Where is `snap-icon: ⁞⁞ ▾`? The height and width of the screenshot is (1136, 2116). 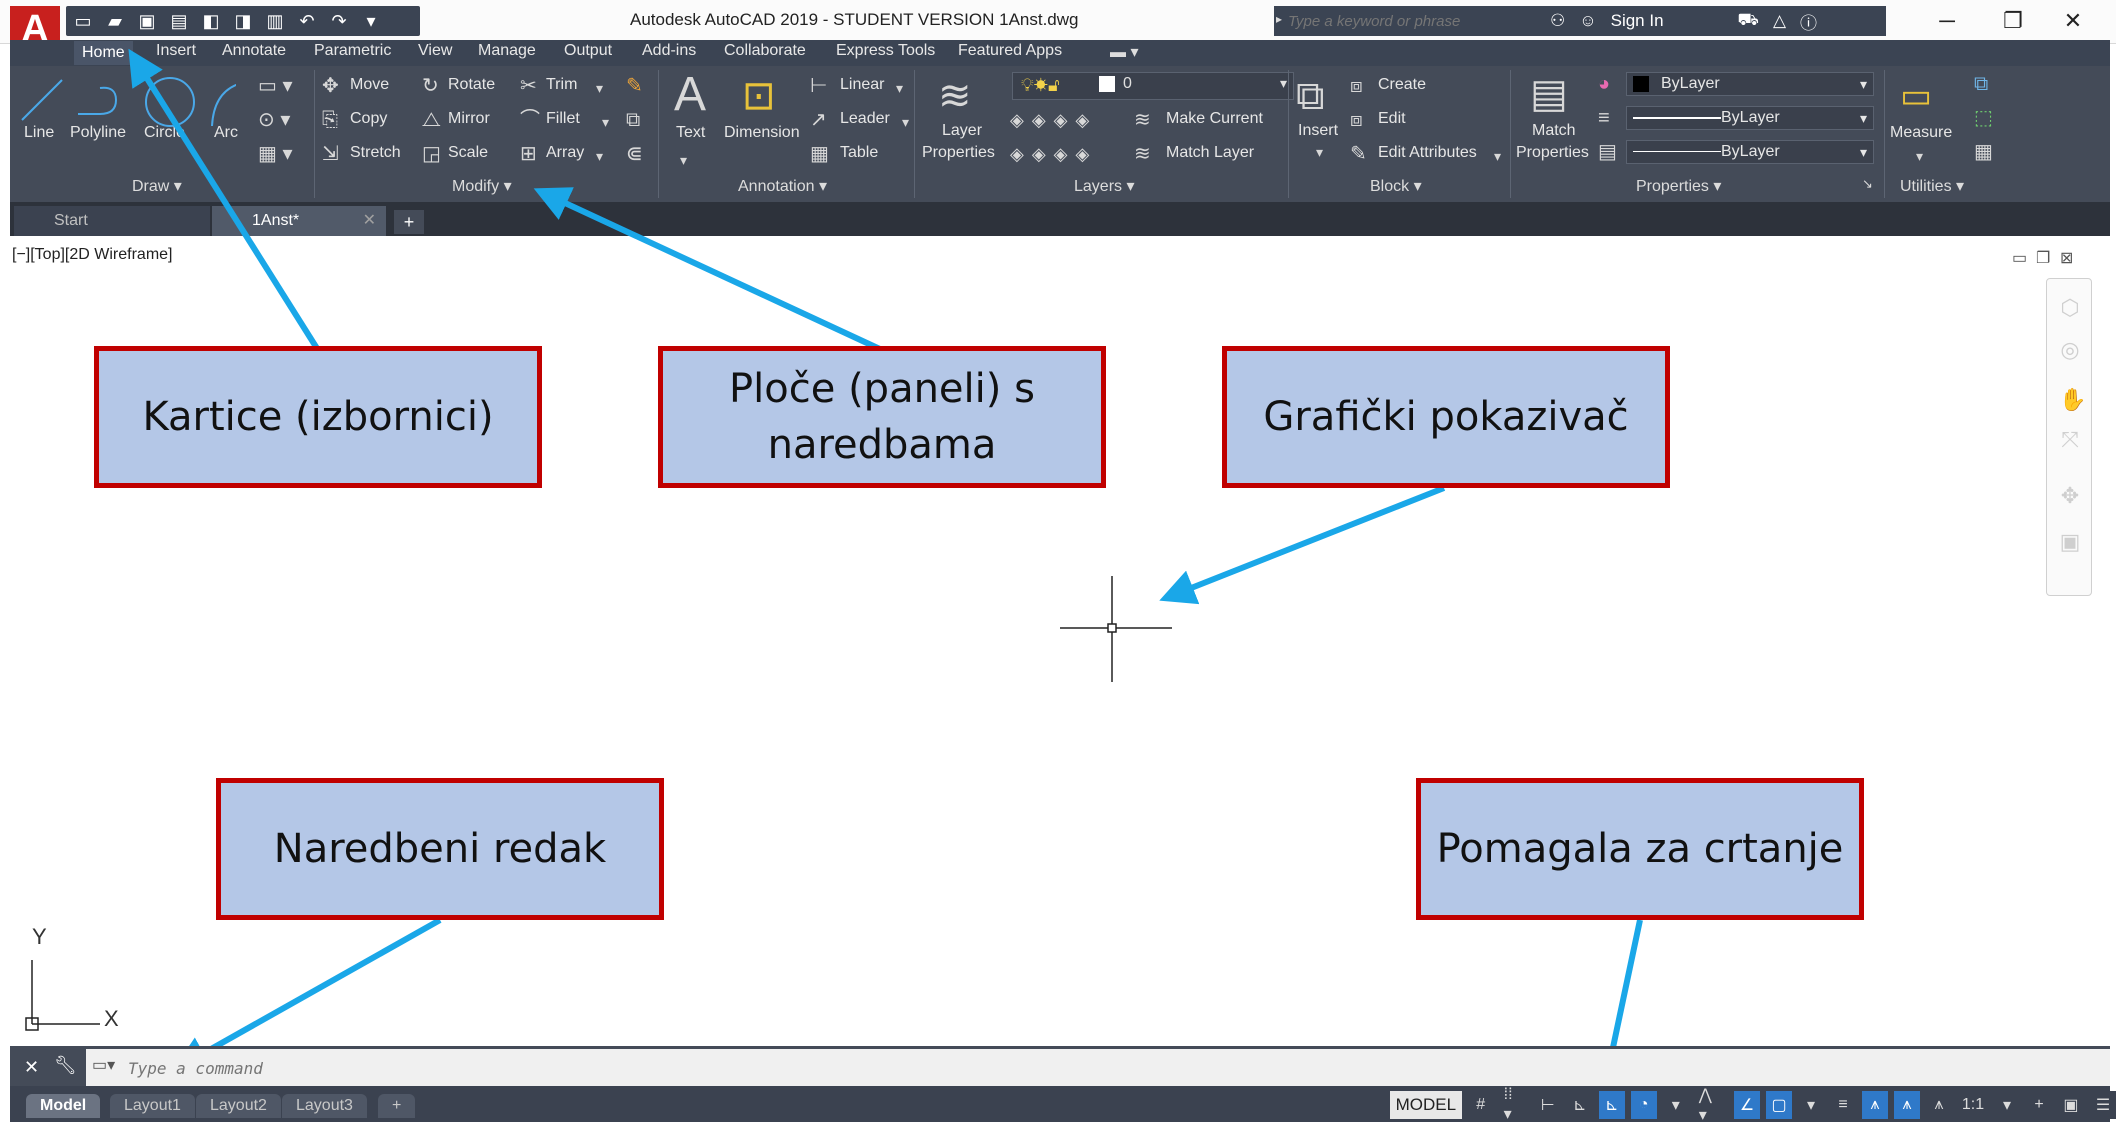 snap-icon: ⁞⁞ ▾ is located at coordinates (1514, 1104).